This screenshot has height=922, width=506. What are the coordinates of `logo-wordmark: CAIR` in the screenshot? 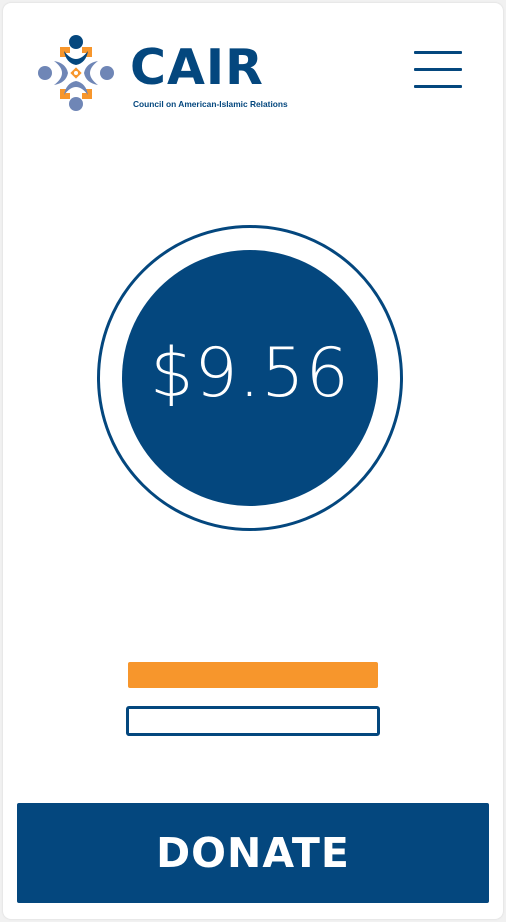 It's located at (197, 67).